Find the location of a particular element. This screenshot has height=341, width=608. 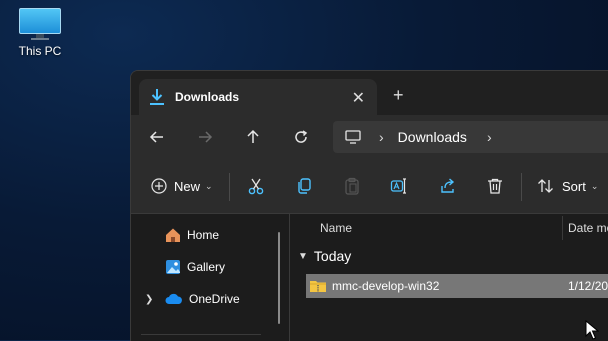

copy-icon is located at coordinates (304, 186).